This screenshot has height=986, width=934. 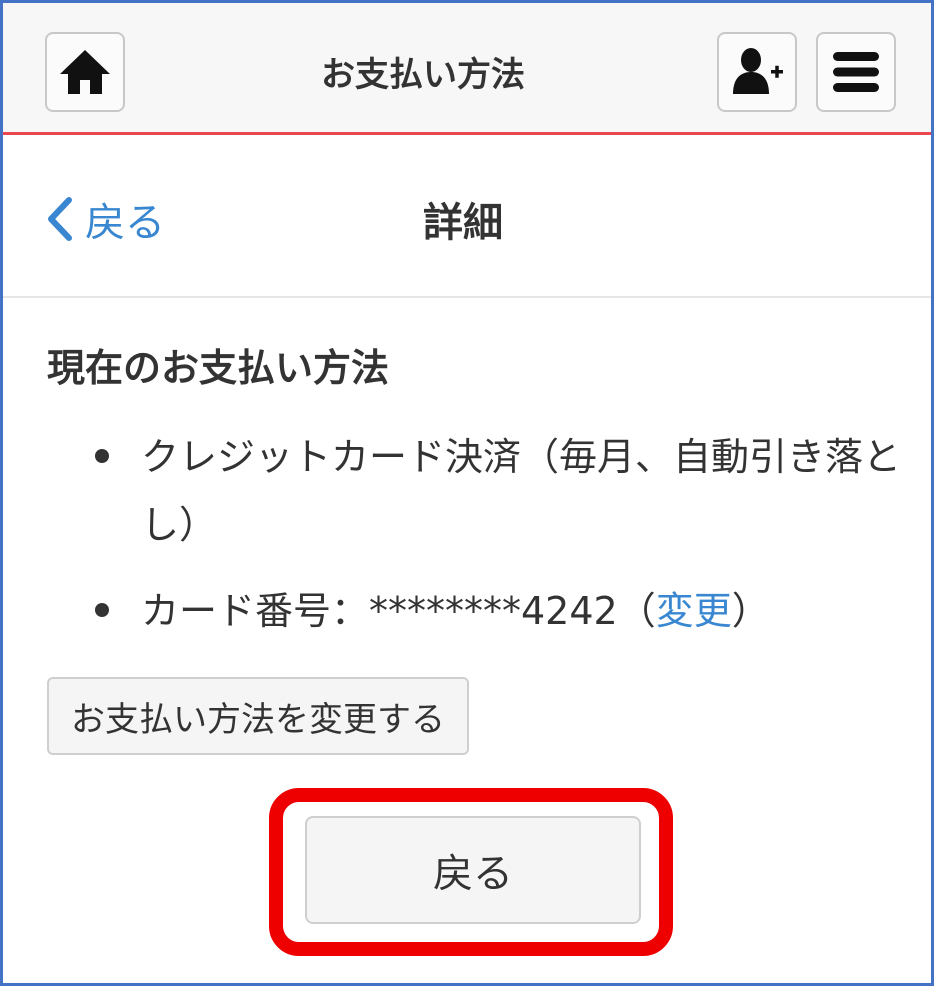 What do you see at coordinates (473, 870) in the screenshot?
I see `back-button: 戻る` at bounding box center [473, 870].